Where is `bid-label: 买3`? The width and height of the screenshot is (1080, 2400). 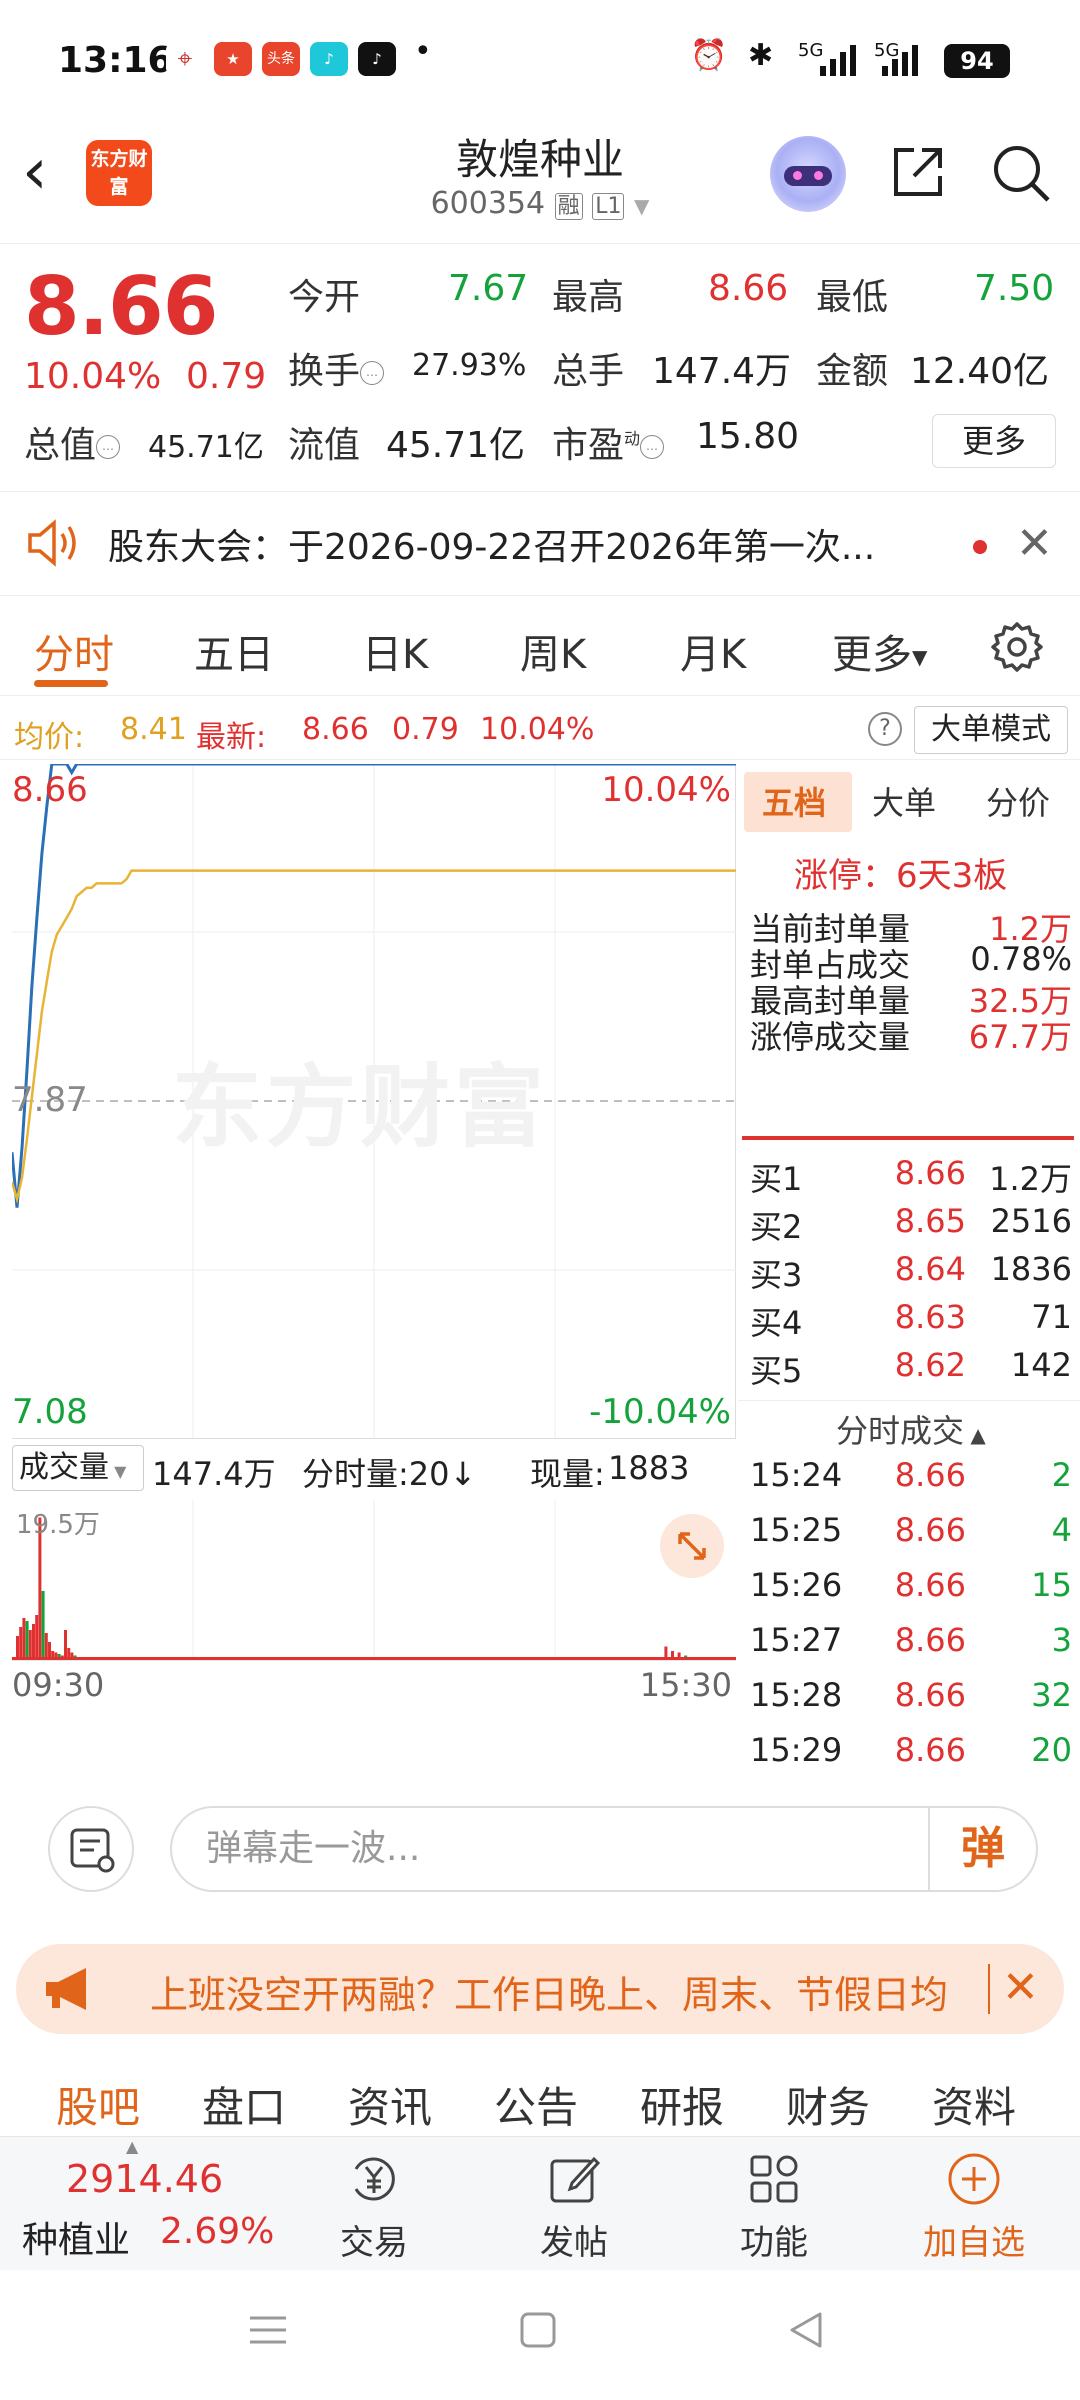
bid-label: 买3 is located at coordinates (776, 1275).